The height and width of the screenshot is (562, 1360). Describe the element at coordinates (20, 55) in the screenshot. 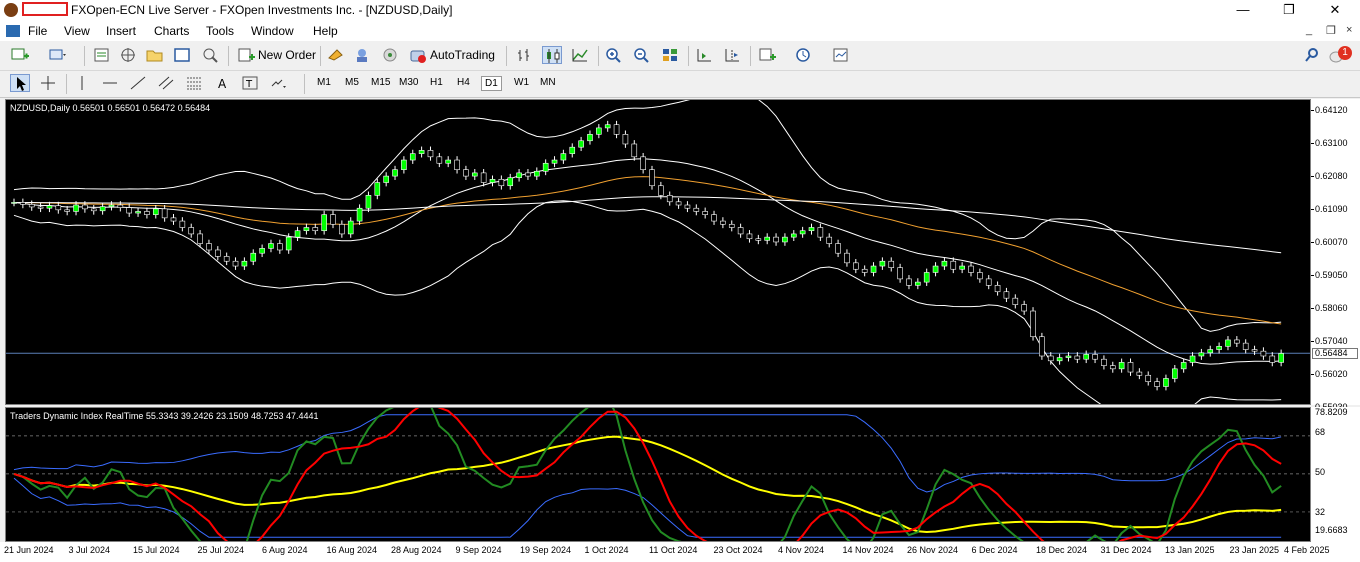

I see `new-chart-icon` at that location.